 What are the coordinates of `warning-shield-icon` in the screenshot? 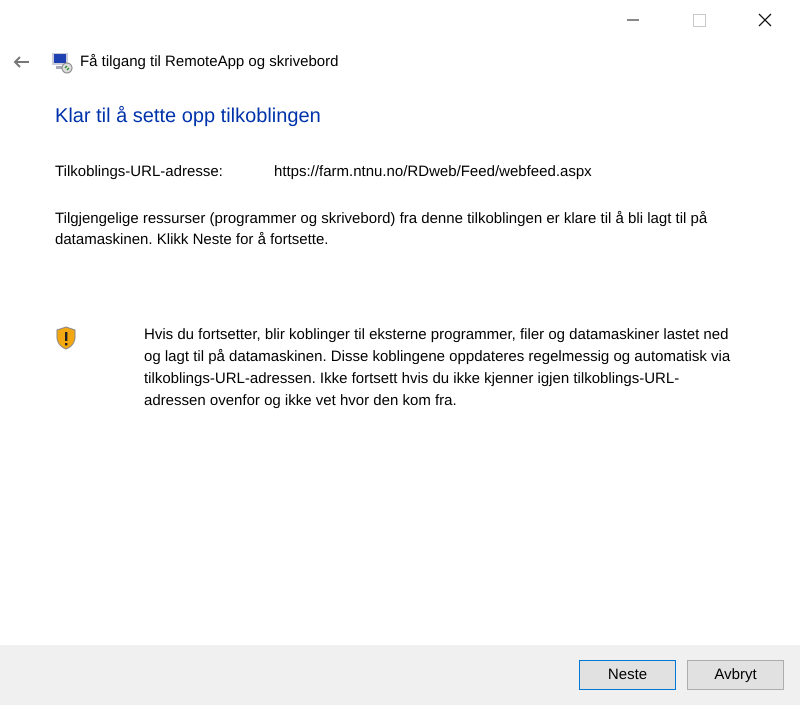 It's located at (66, 338).